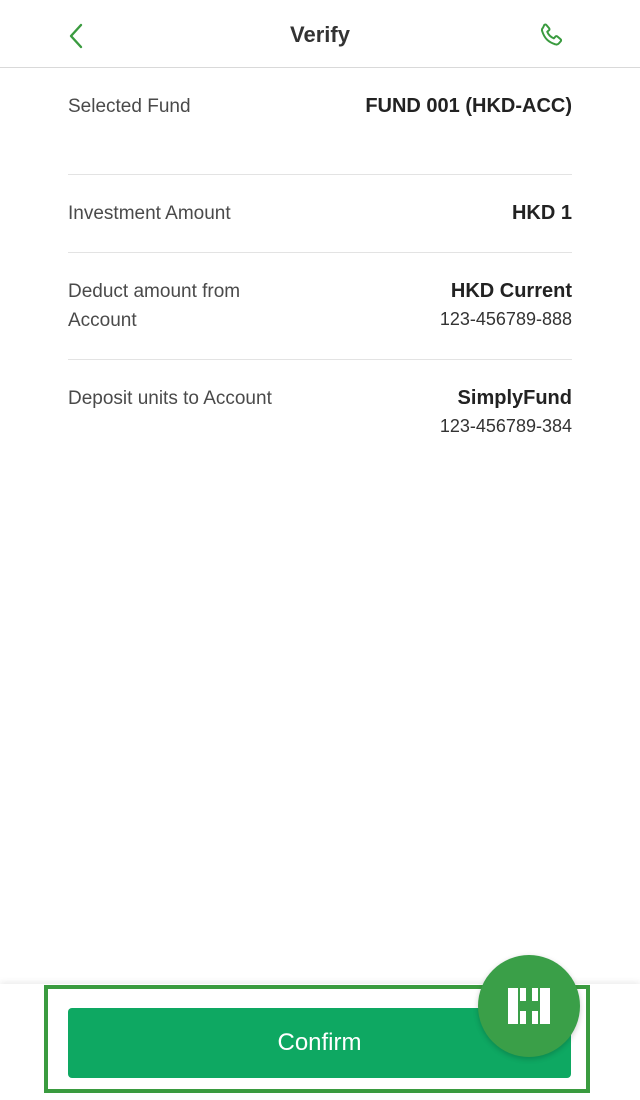  I want to click on account-number: 123-456789-888, so click(505, 319).